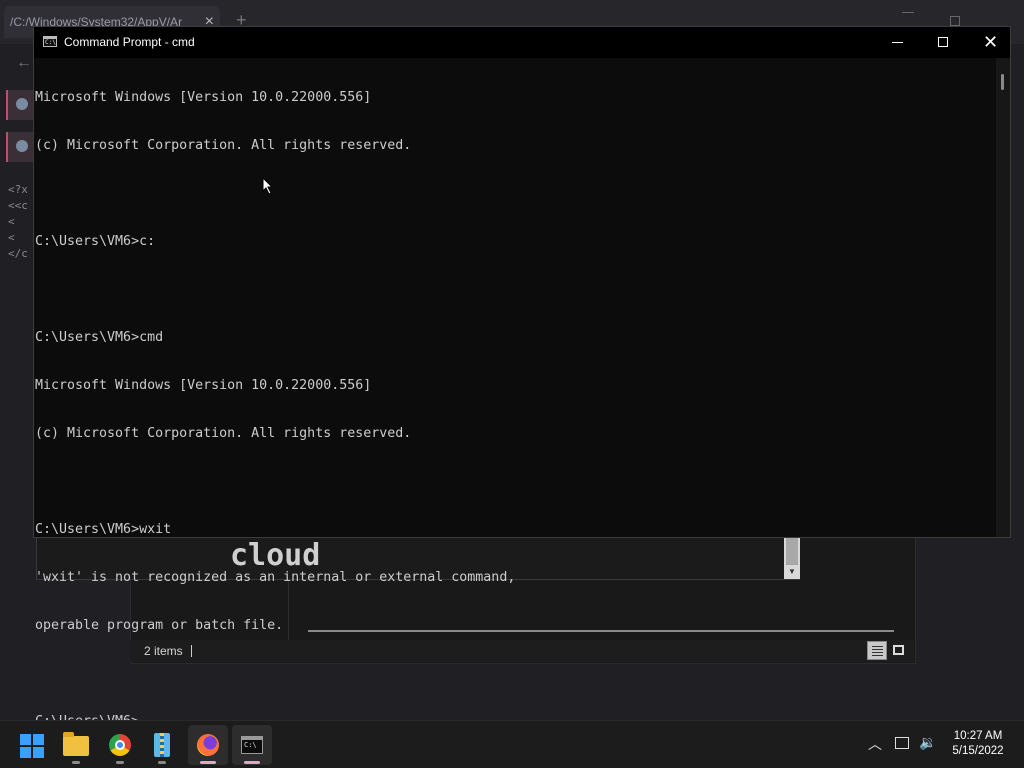  I want to click on maximize-icon, so click(943, 42).